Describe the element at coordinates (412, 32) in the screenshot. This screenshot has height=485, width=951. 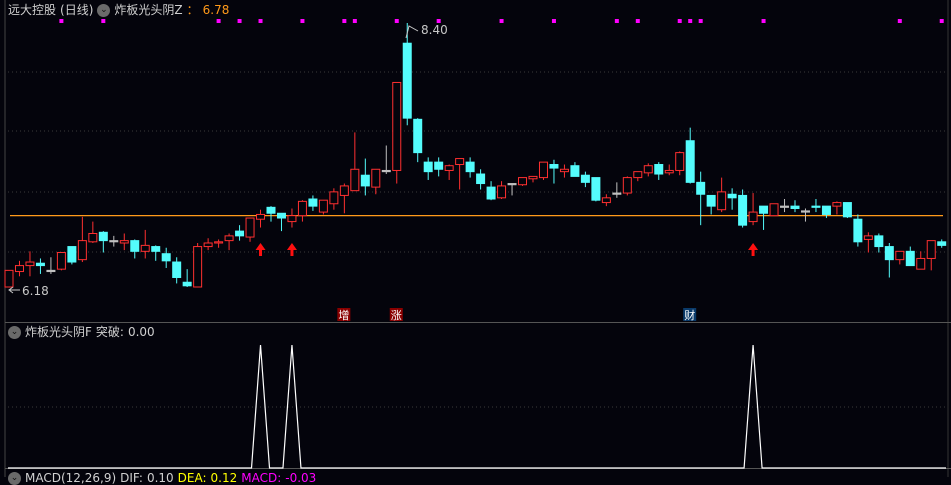
I see `max-pointer-icon` at that location.